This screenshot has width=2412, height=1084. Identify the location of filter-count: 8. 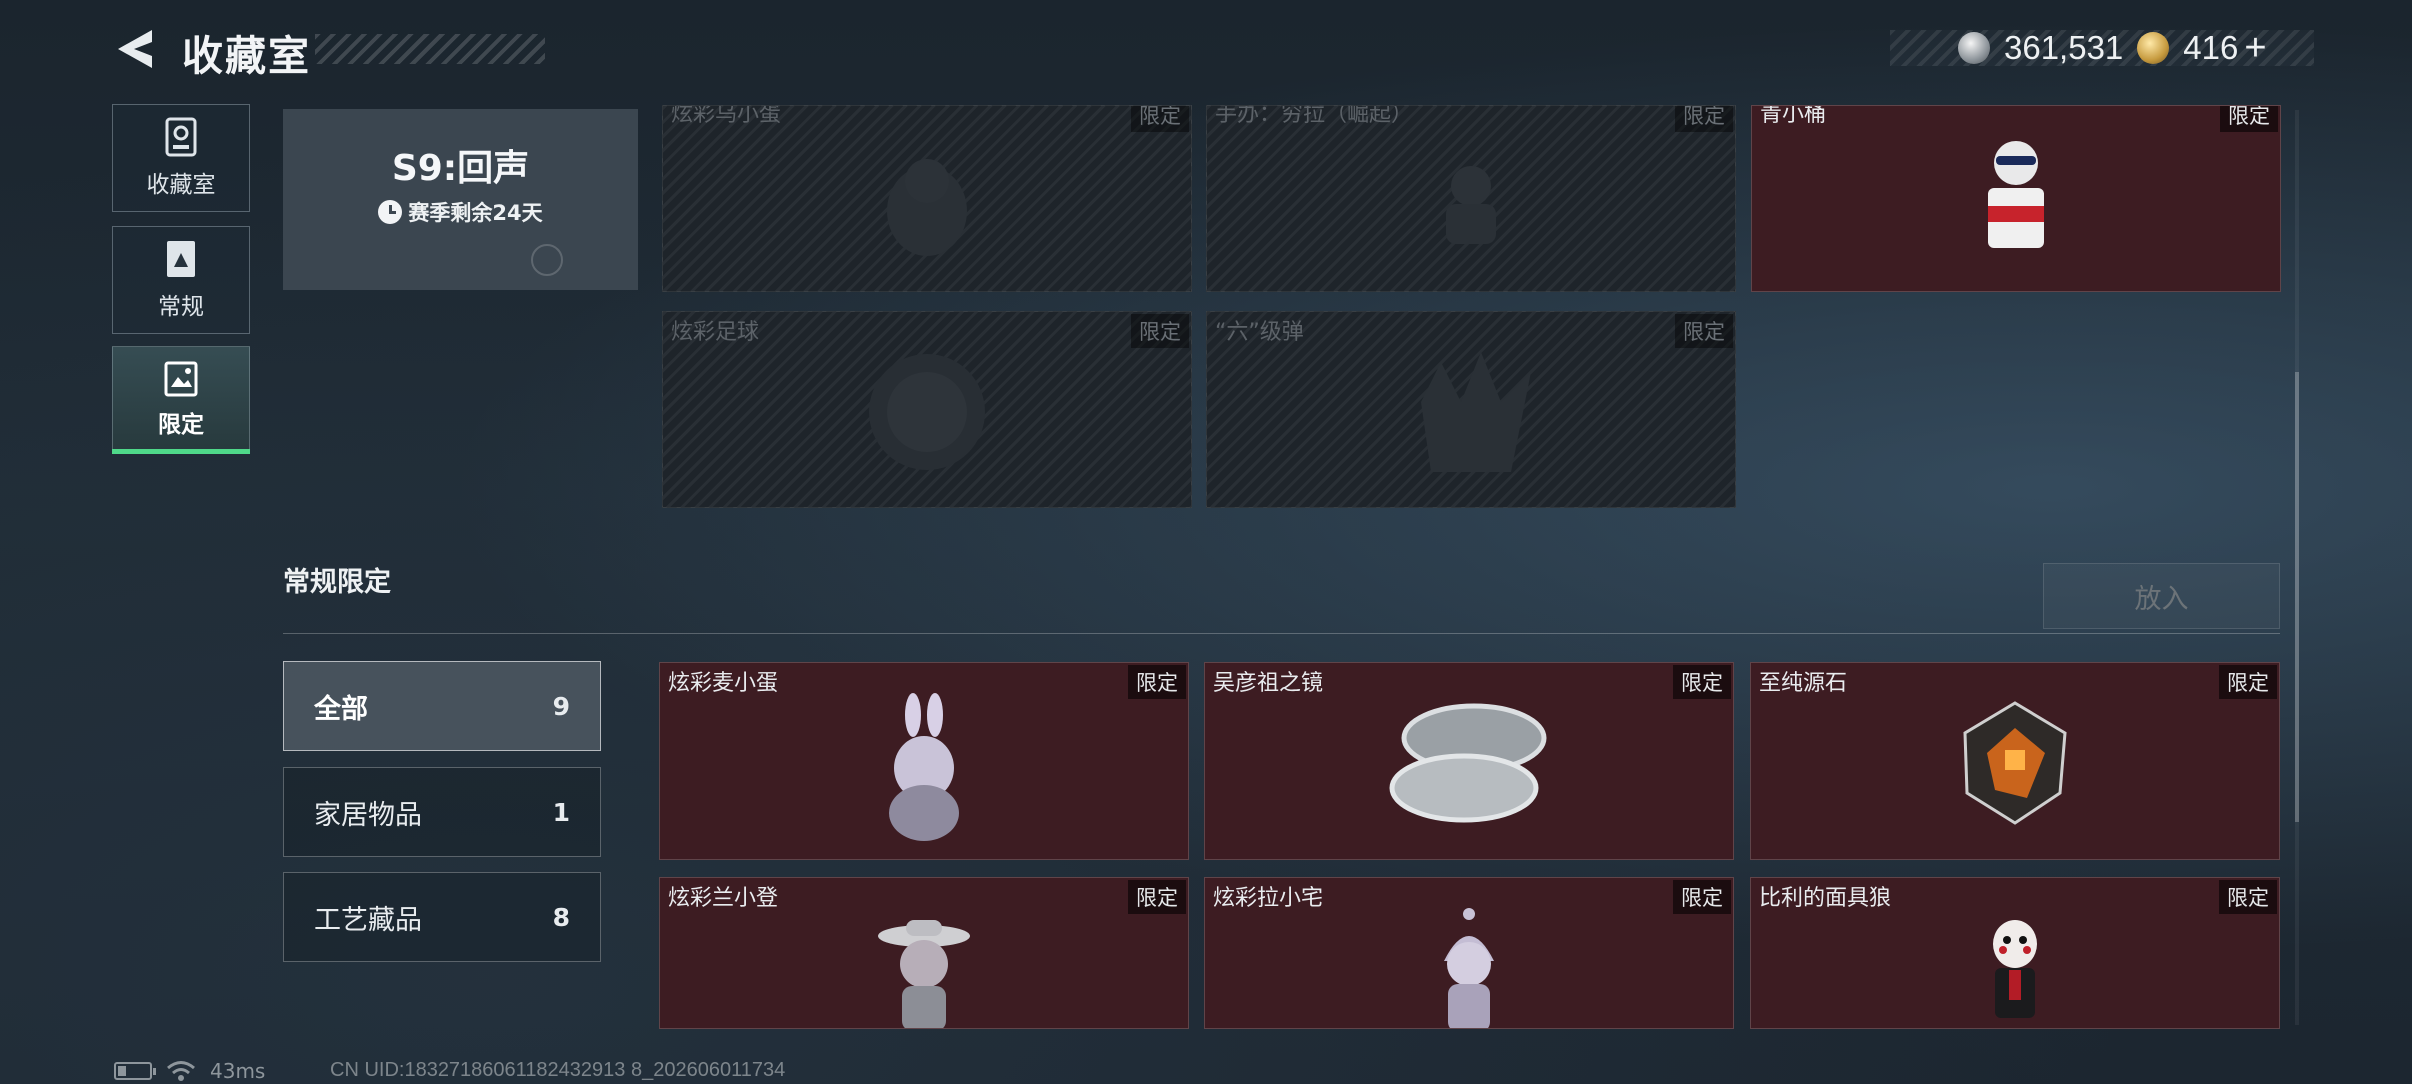
(561, 917).